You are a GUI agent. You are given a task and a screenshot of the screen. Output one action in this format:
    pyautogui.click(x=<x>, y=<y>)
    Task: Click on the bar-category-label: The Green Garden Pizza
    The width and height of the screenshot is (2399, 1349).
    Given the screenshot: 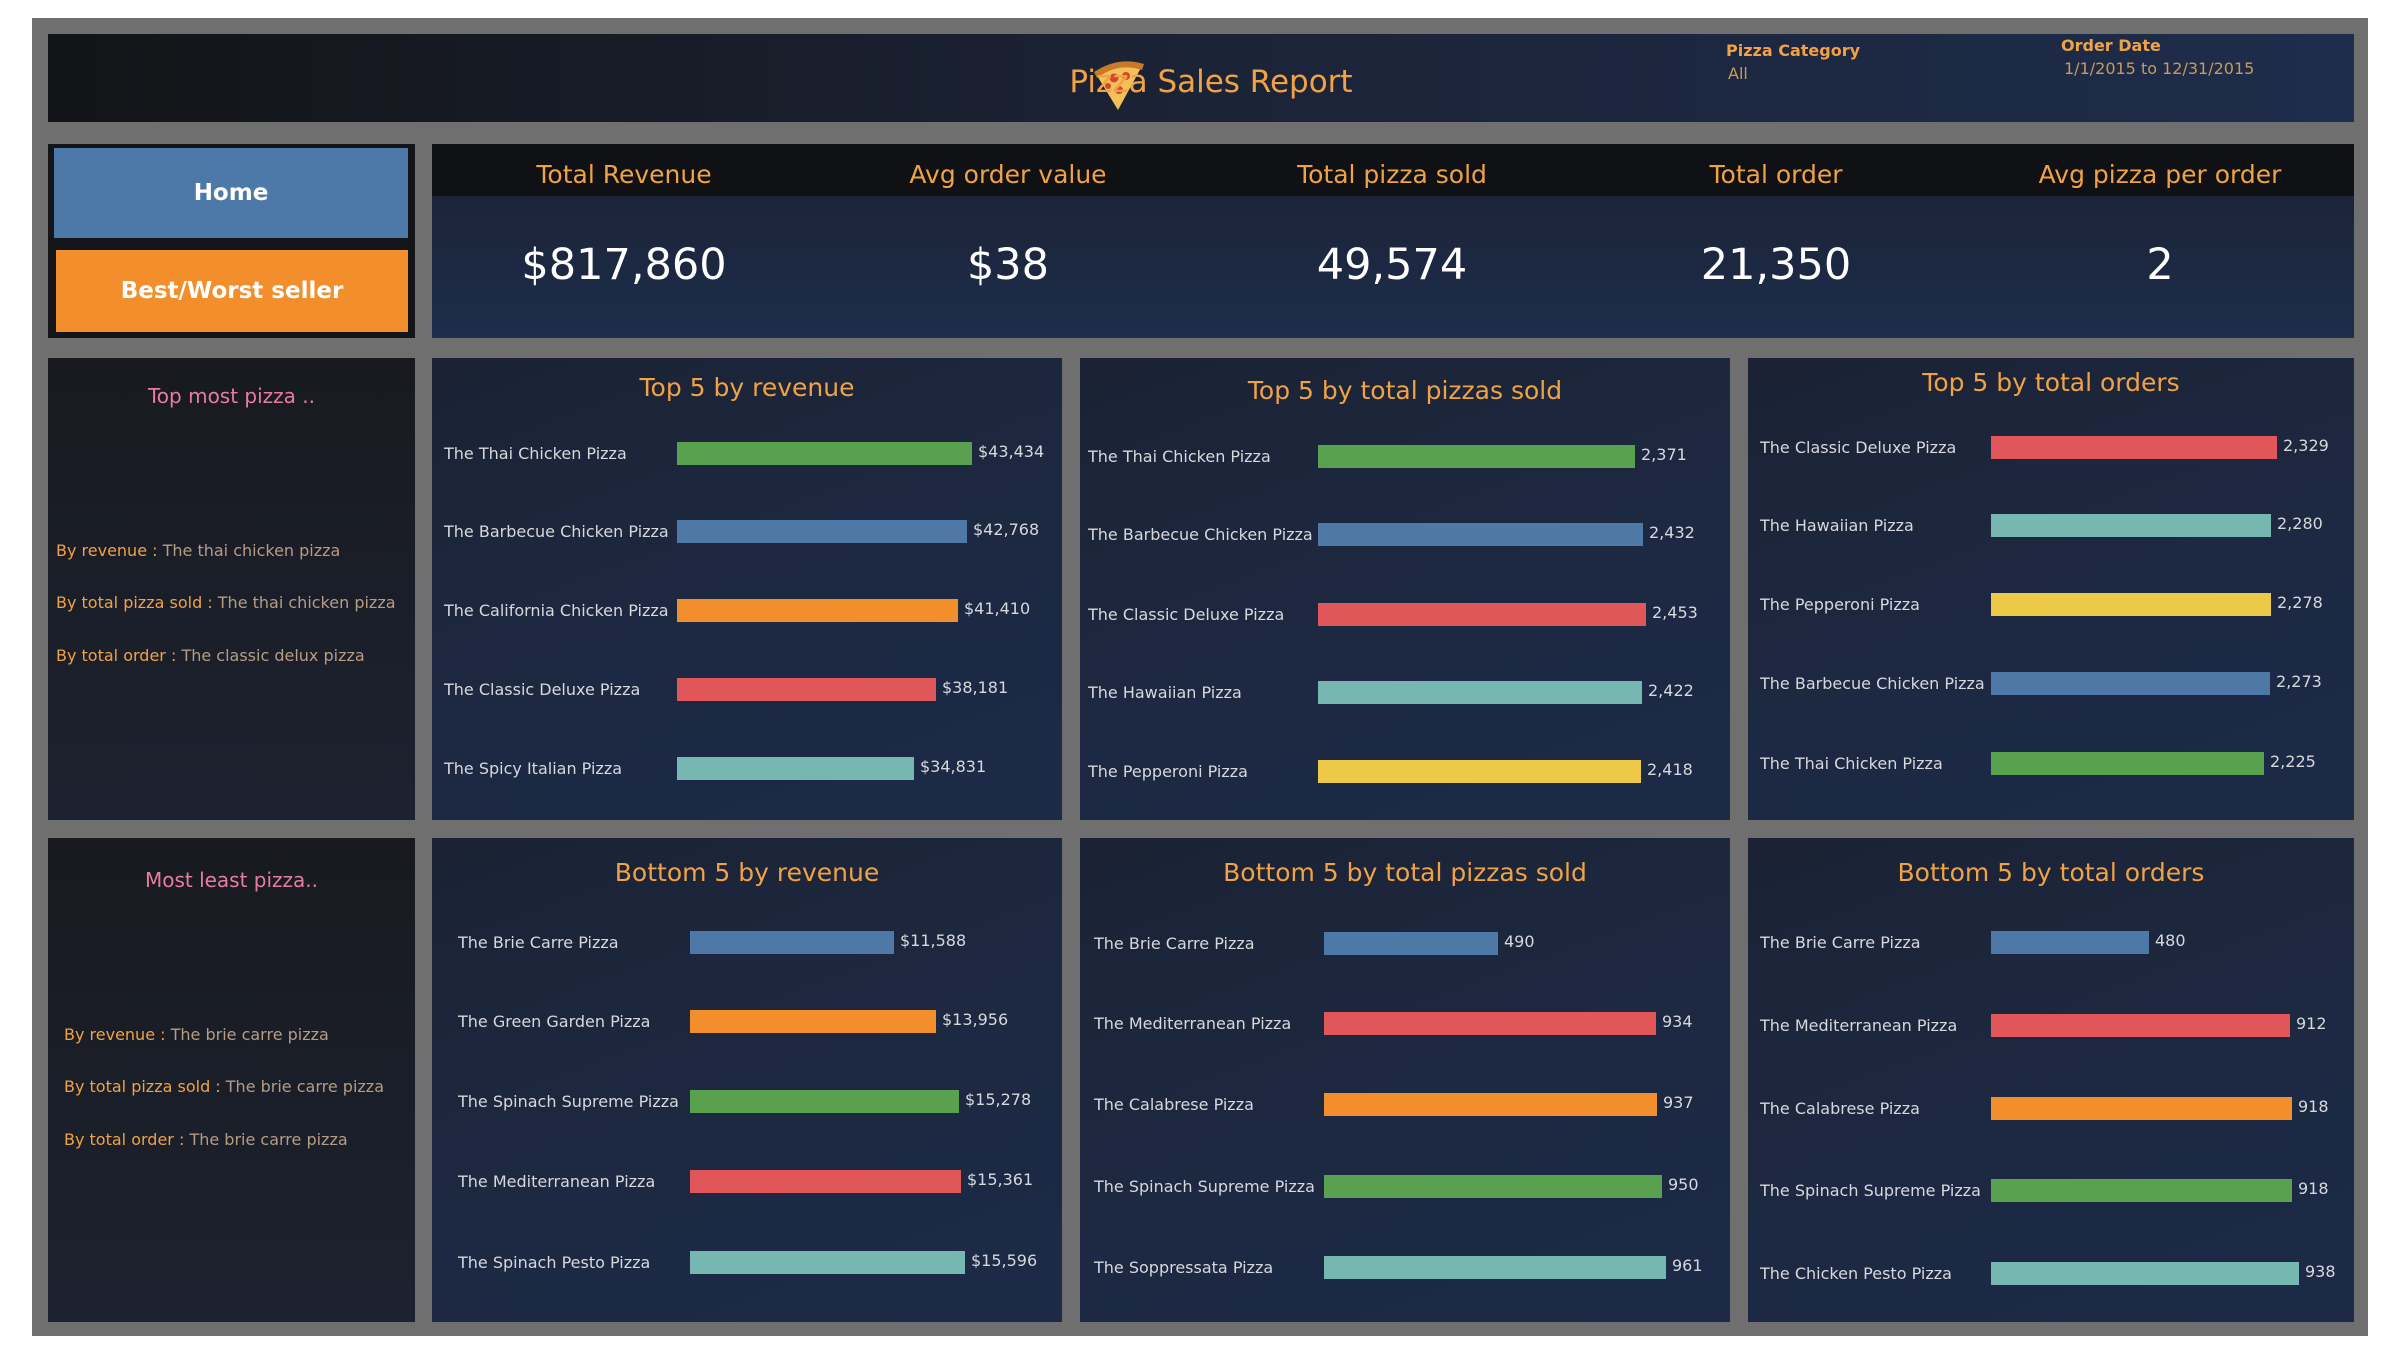 What is the action you would take?
    pyautogui.click(x=554, y=1021)
    